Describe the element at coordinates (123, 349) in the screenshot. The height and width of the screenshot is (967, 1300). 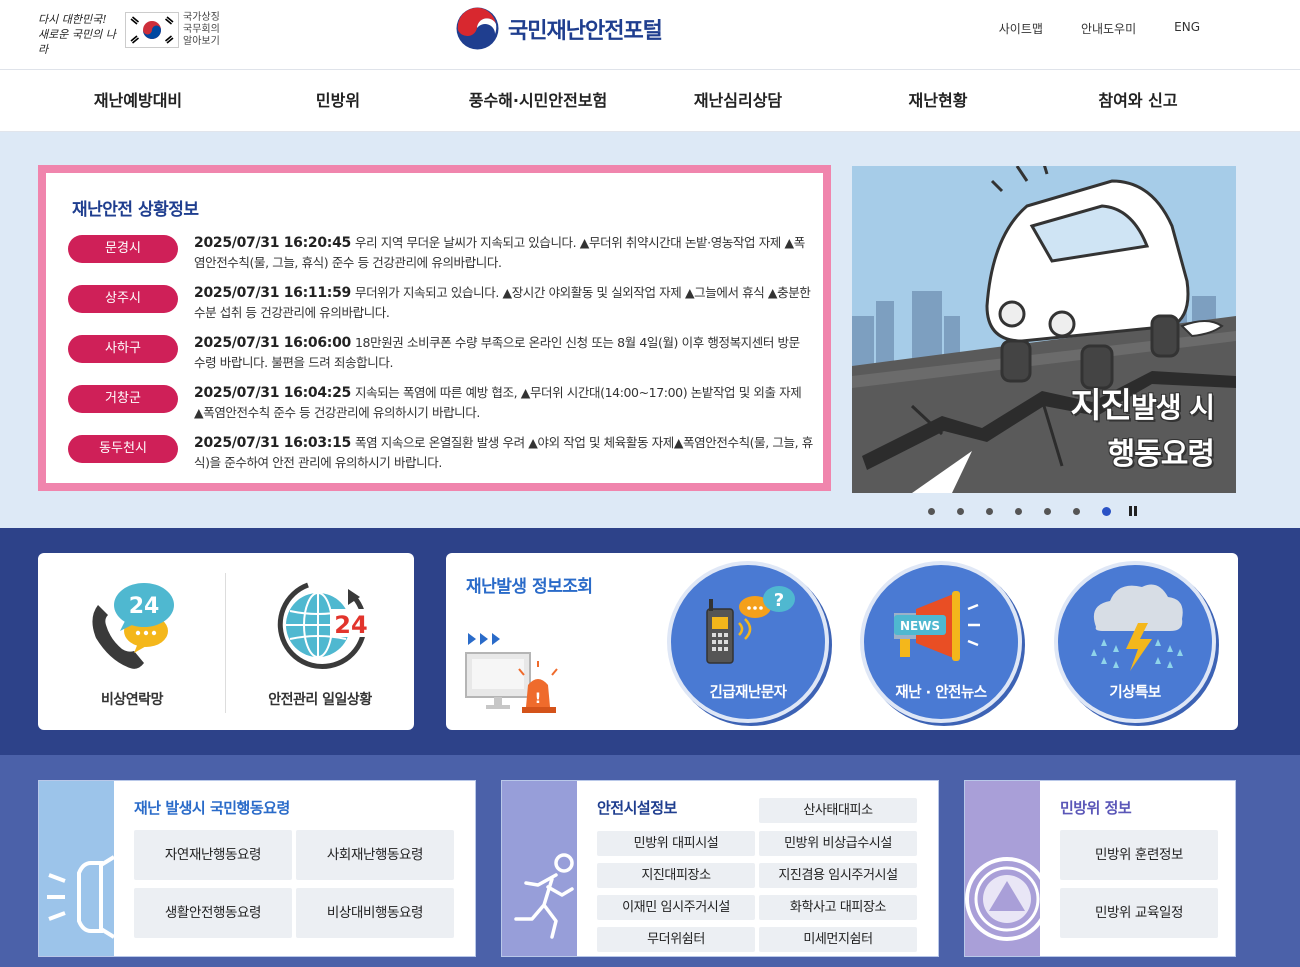
I see `region-badge: 사하구` at that location.